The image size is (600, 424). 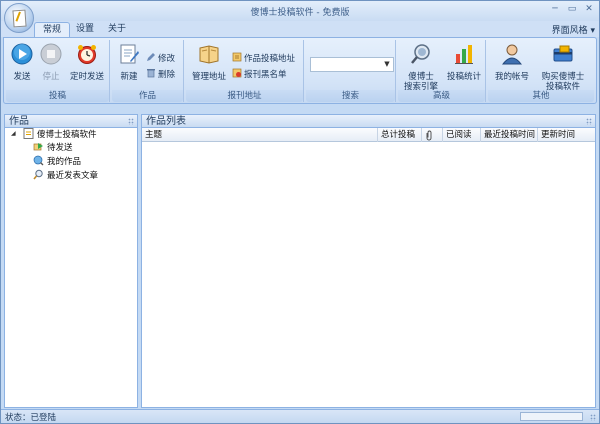 I want to click on submit-address-label: 作品投稿地址, so click(x=270, y=59).